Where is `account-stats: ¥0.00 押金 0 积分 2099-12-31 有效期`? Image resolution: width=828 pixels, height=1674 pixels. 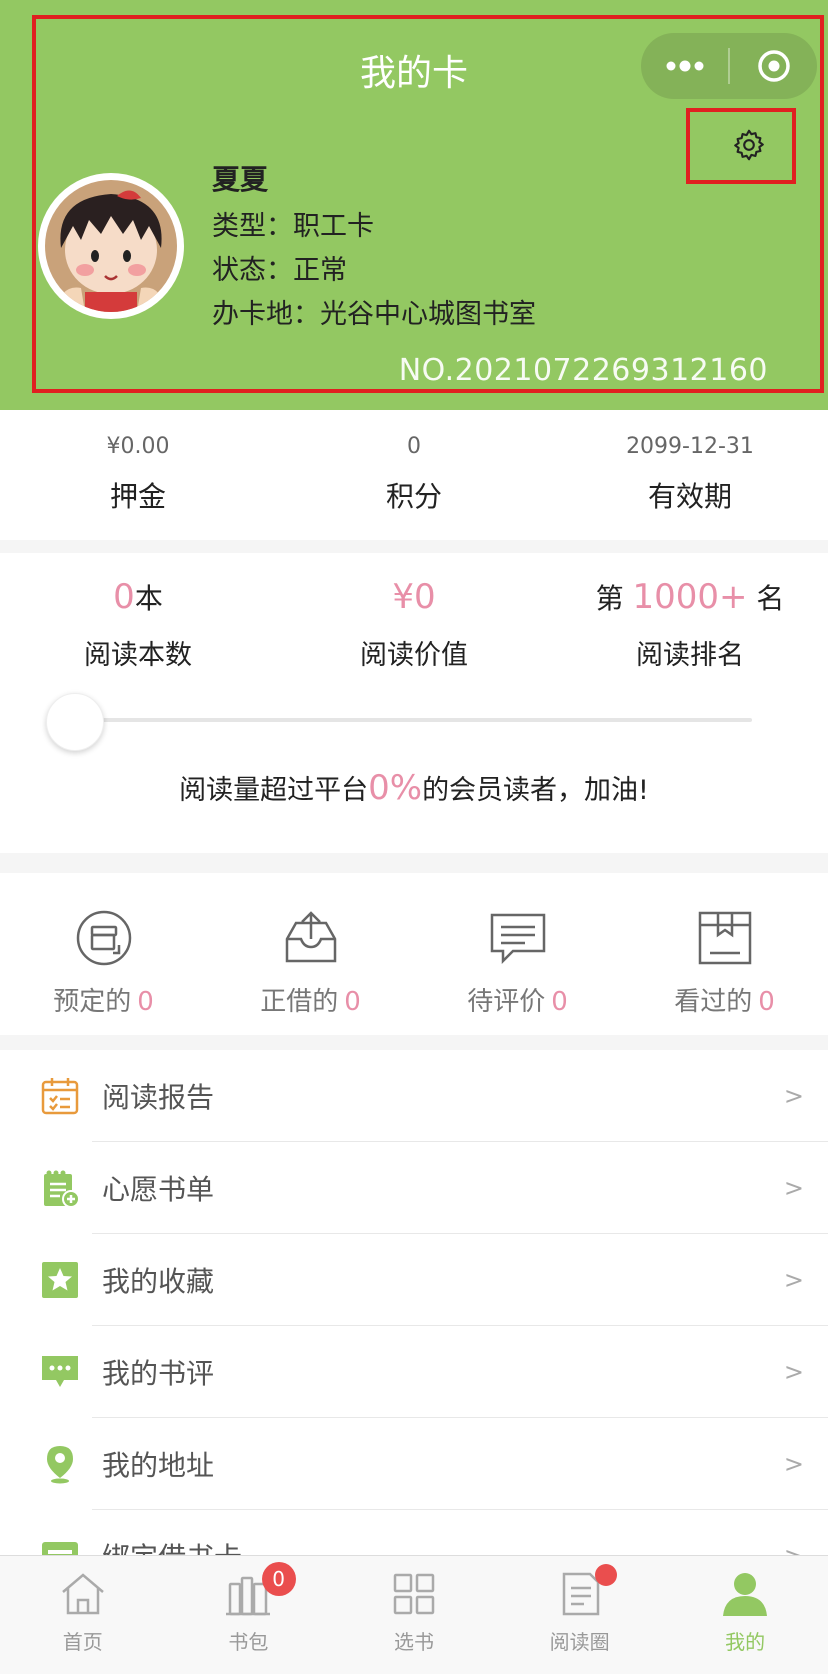
account-stats: ¥0.00 押金 0 积分 2099-12-31 有效期 is located at coordinates (414, 475).